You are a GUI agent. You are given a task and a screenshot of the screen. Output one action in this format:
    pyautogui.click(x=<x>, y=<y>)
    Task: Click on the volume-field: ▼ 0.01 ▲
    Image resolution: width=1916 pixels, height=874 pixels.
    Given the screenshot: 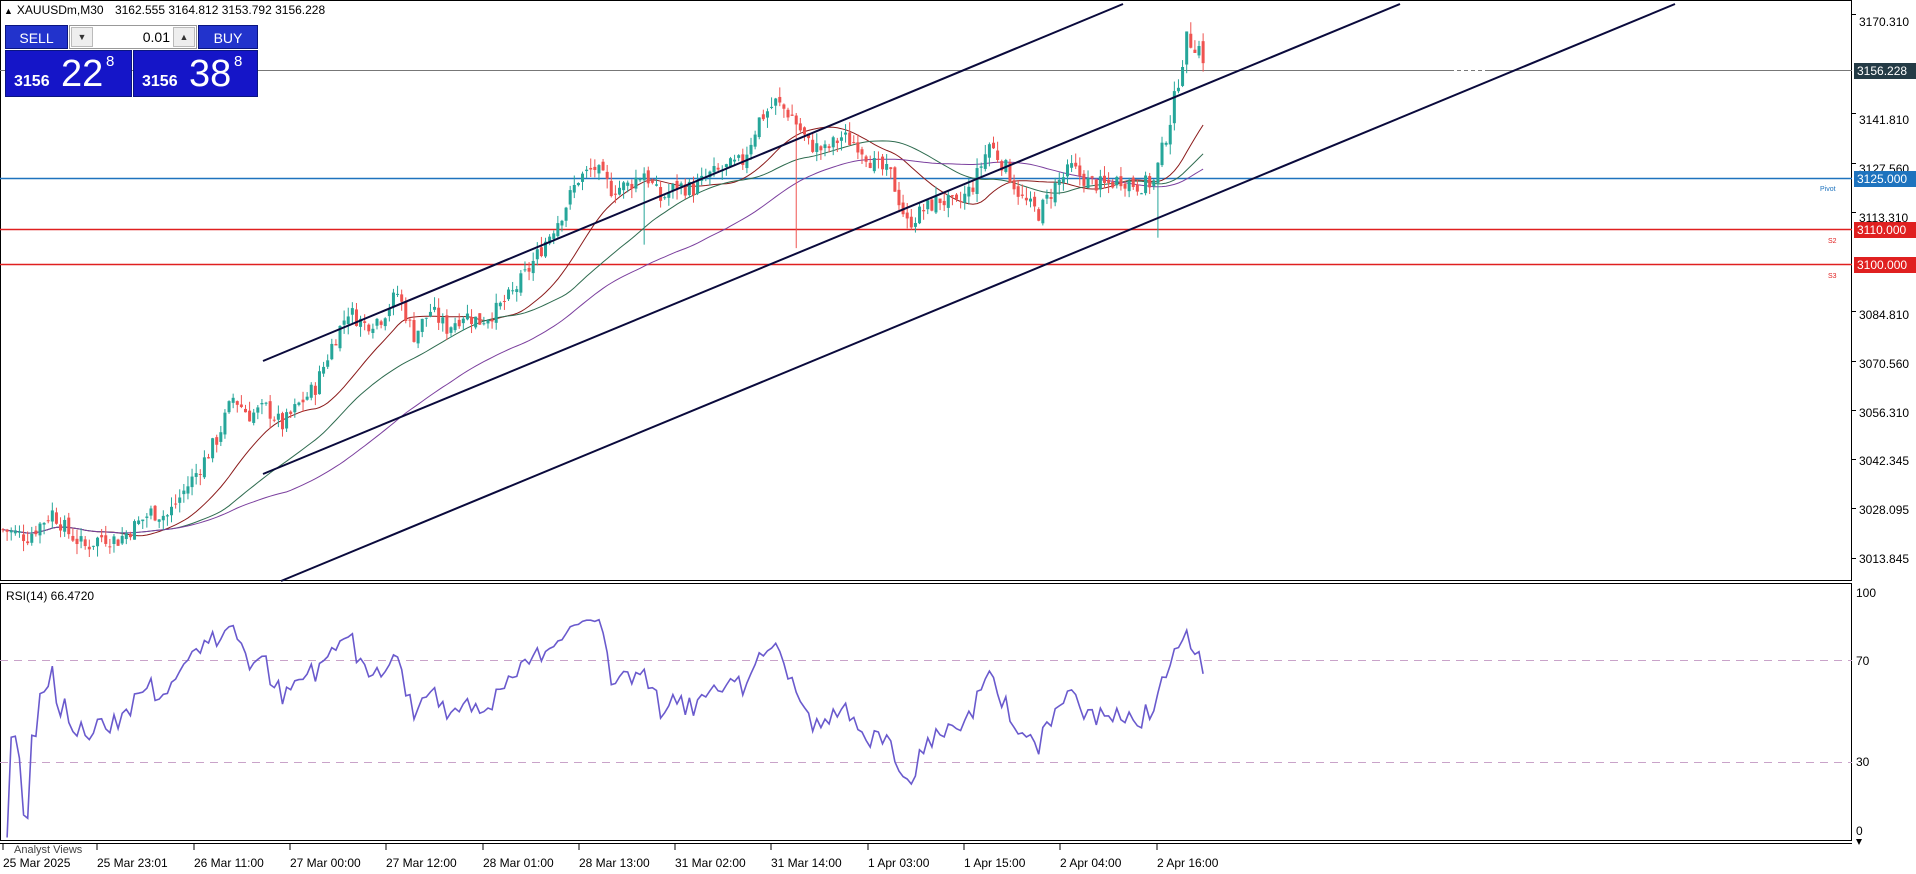 What is the action you would take?
    pyautogui.click(x=133, y=37)
    